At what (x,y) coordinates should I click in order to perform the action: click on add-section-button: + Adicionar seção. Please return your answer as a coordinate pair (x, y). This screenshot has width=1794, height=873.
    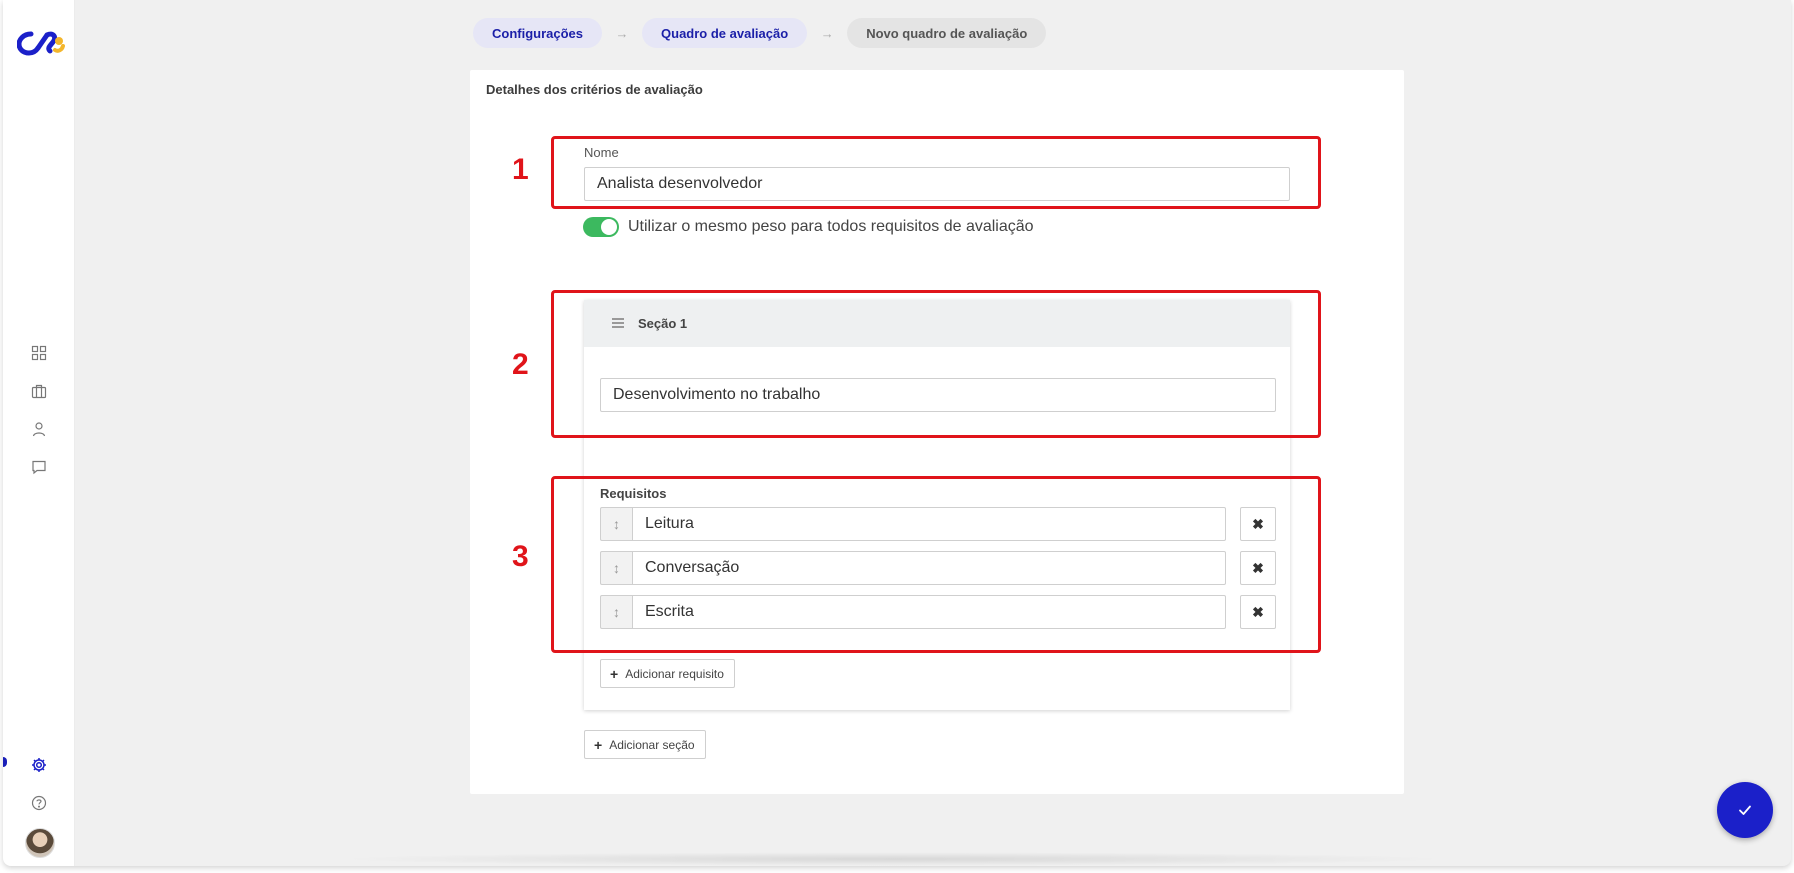
    Looking at the image, I should click on (645, 744).